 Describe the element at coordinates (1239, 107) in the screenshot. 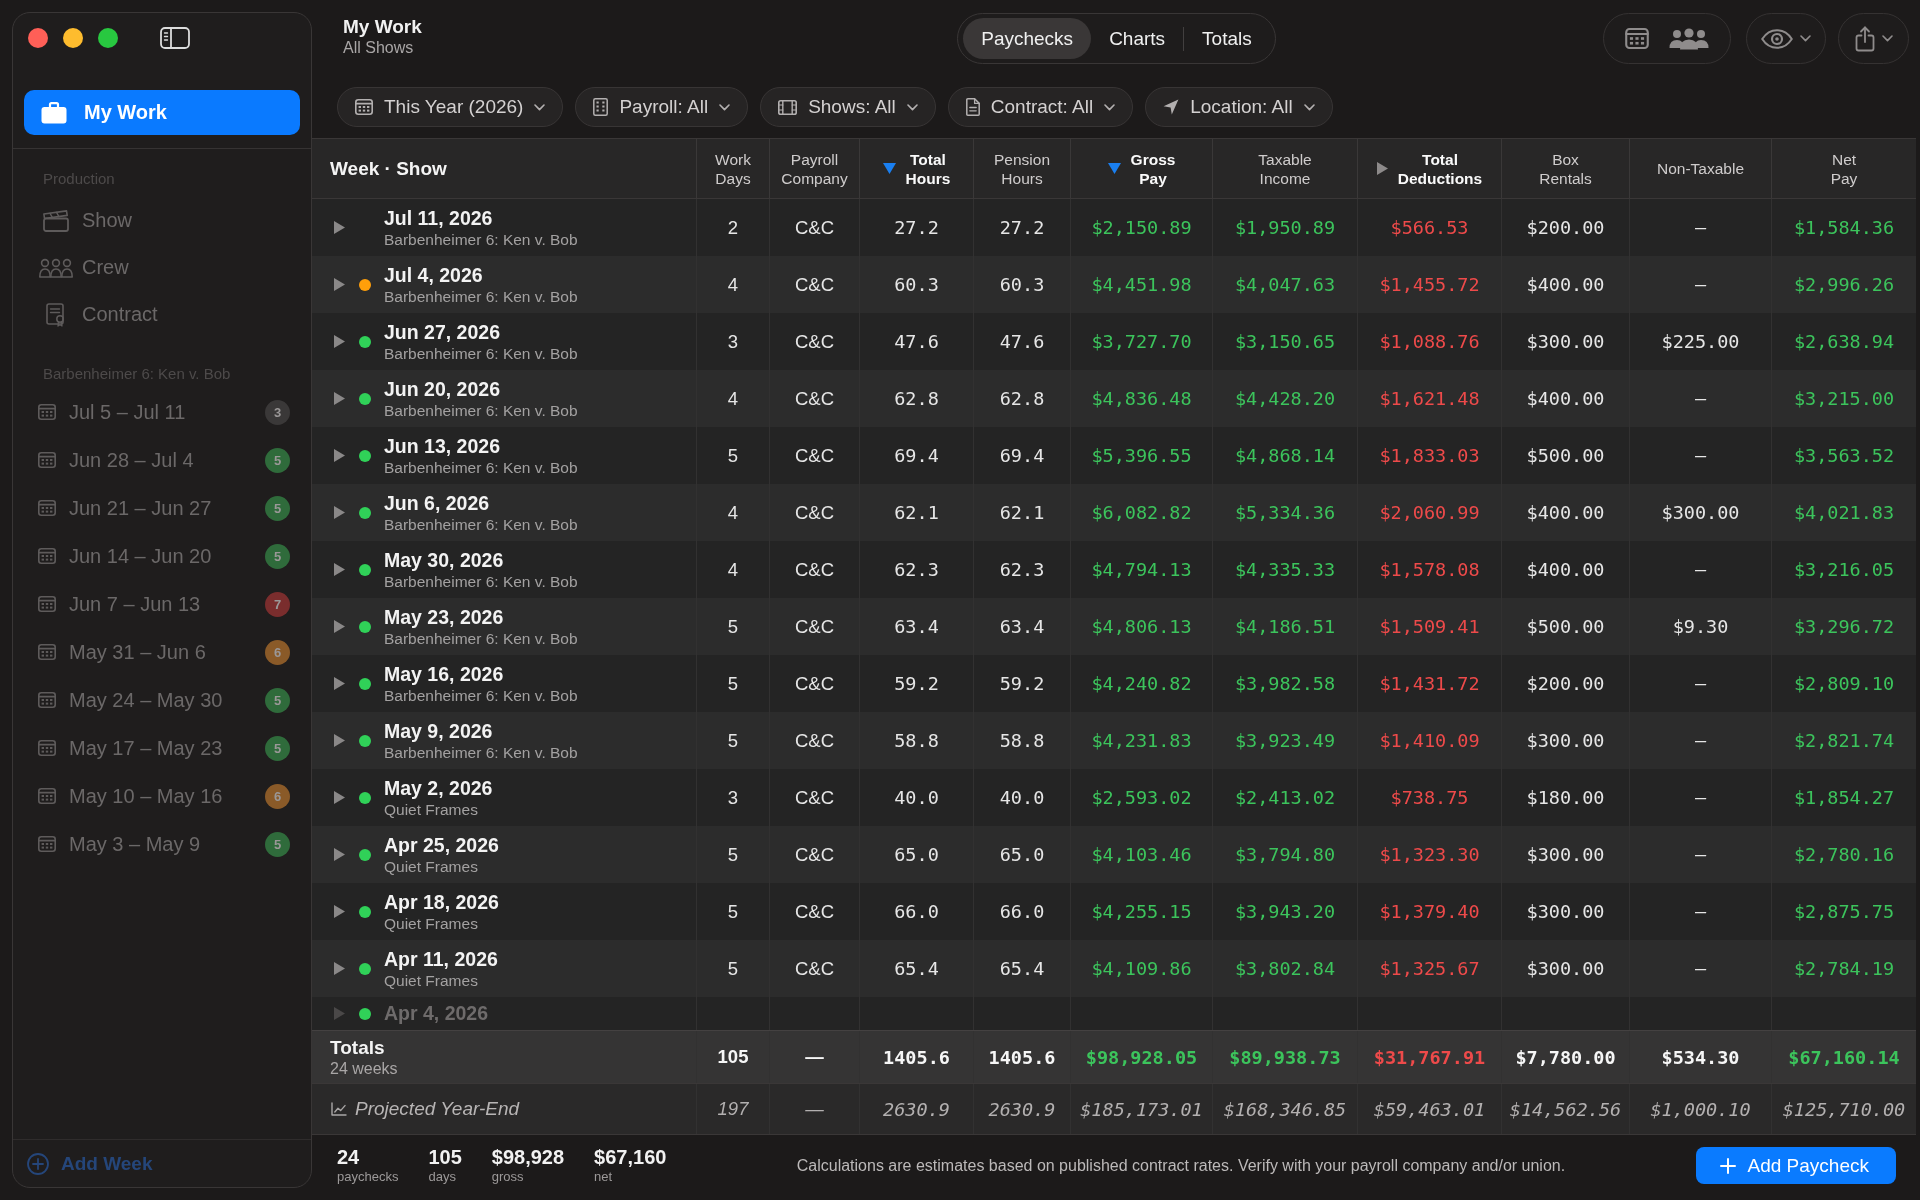

I see `filter-button: Location: All` at that location.